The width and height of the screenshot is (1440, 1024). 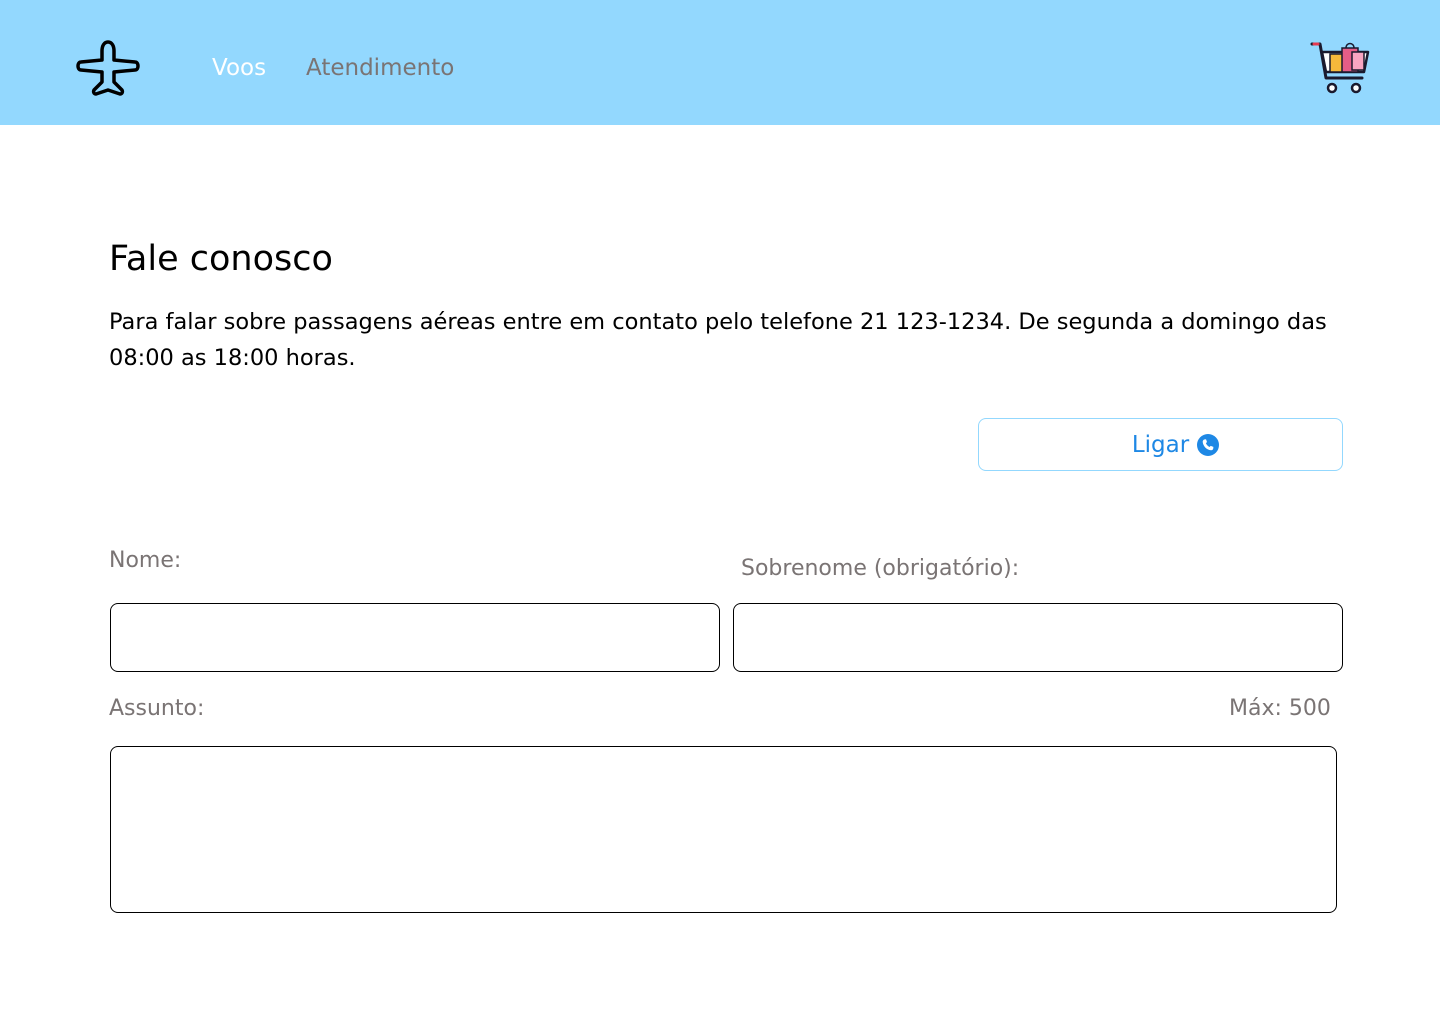 I want to click on sobrenome-label: Sobrenome (obrigatório):, so click(x=880, y=568).